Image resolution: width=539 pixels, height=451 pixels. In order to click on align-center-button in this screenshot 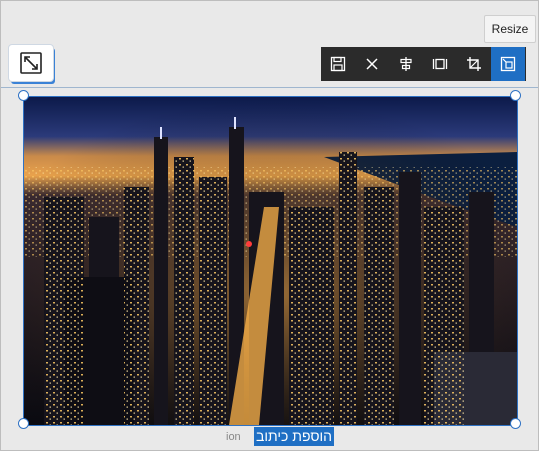, I will do `click(406, 64)`.